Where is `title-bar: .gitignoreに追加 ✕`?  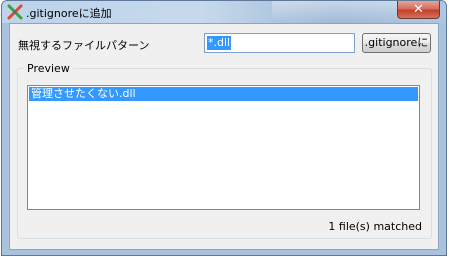
title-bar: .gitignoreに追加 ✕ is located at coordinates (224, 12).